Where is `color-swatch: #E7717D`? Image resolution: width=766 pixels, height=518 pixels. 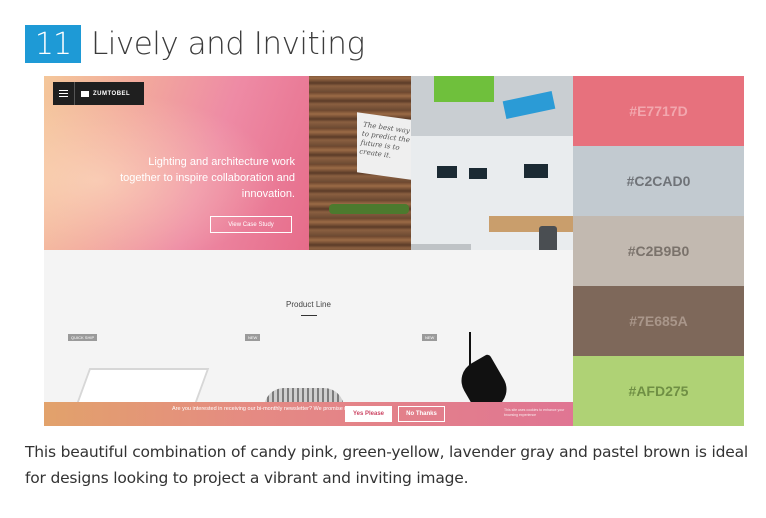
color-swatch: #E7717D is located at coordinates (658, 111).